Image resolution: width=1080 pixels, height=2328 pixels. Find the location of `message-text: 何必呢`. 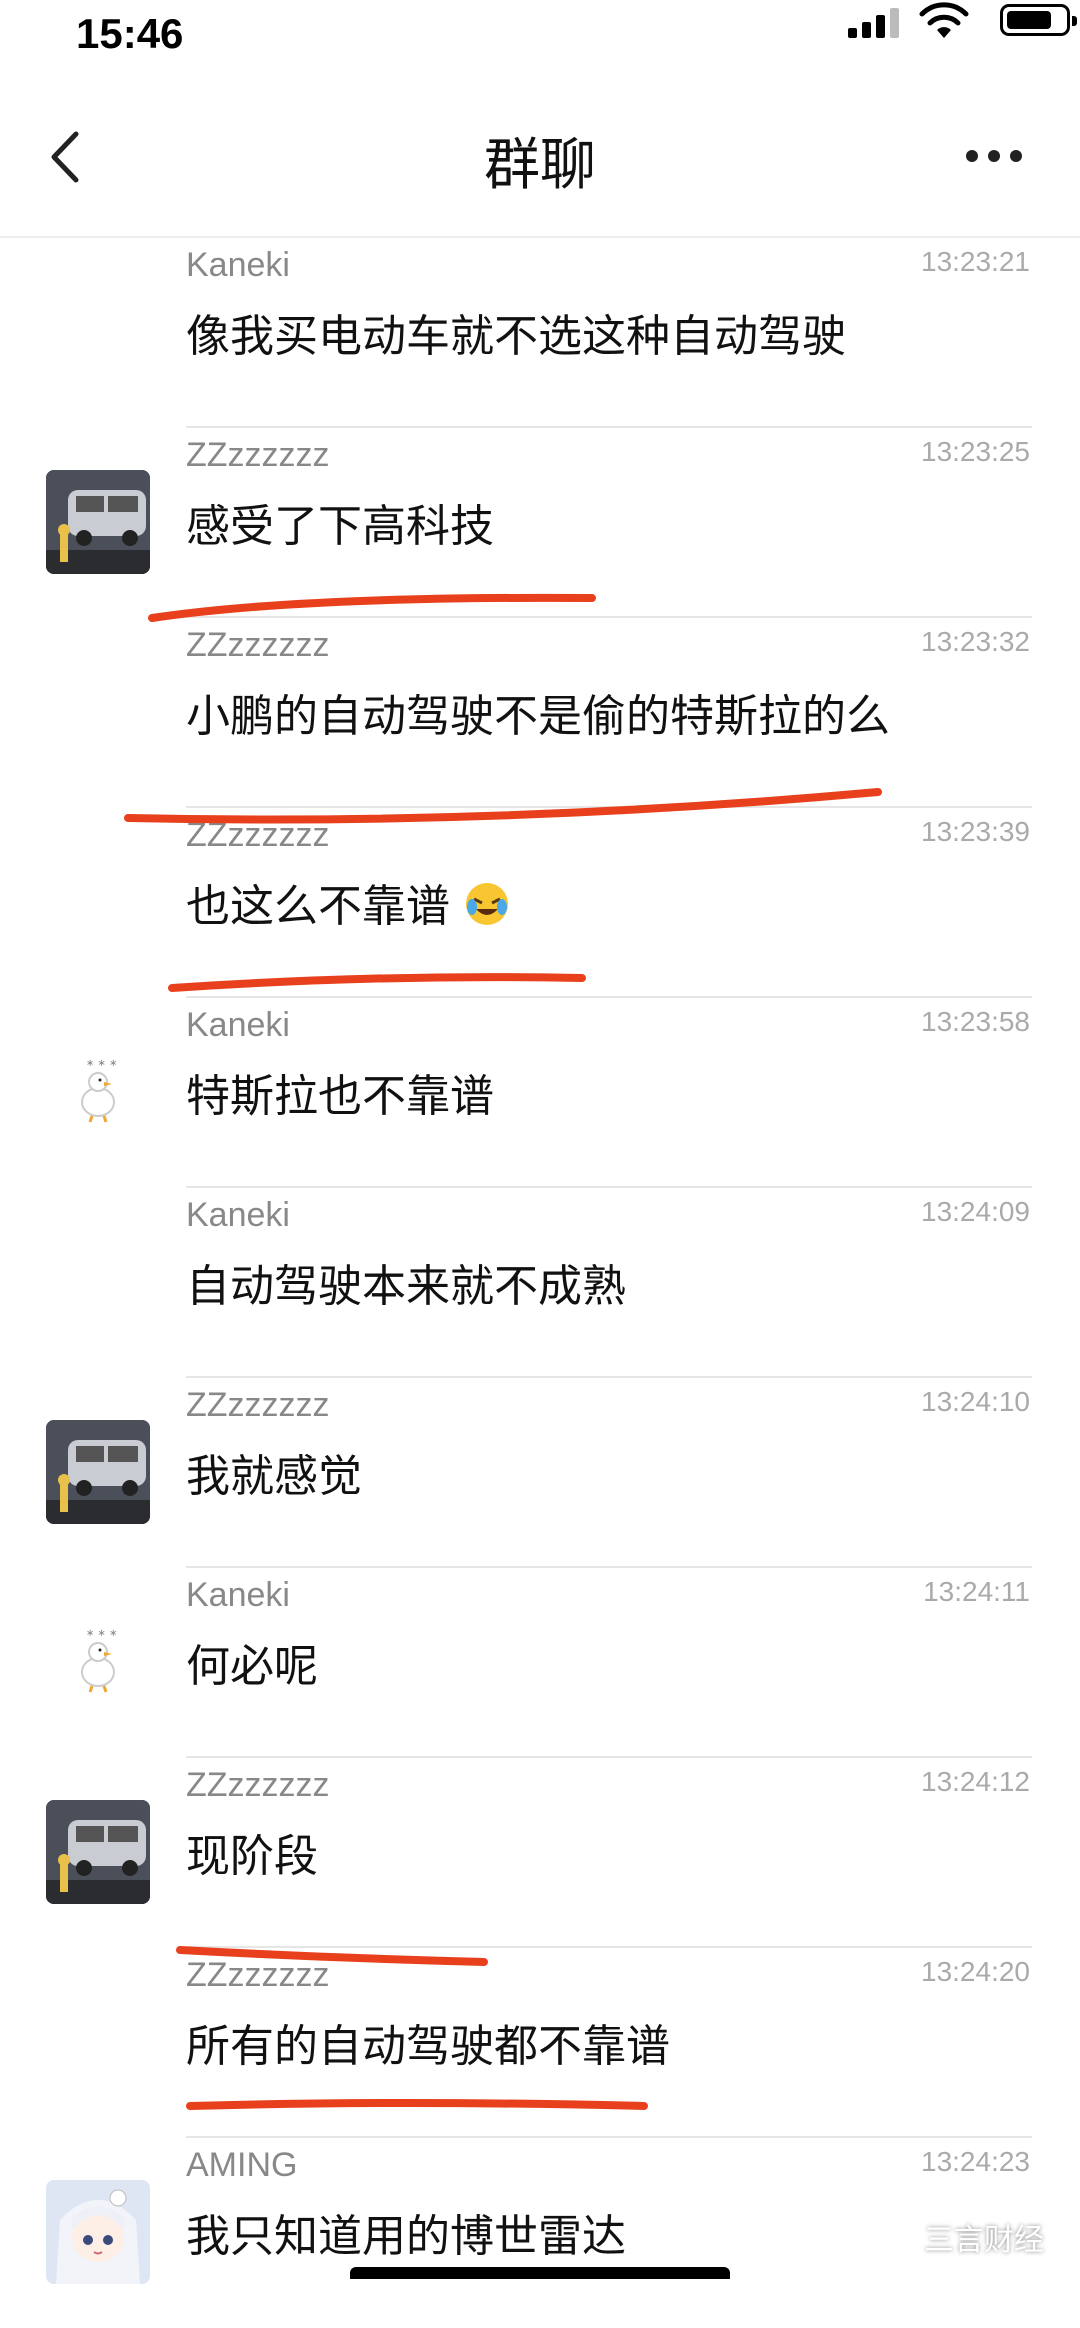

message-text: 何必呢 is located at coordinates (252, 1662).